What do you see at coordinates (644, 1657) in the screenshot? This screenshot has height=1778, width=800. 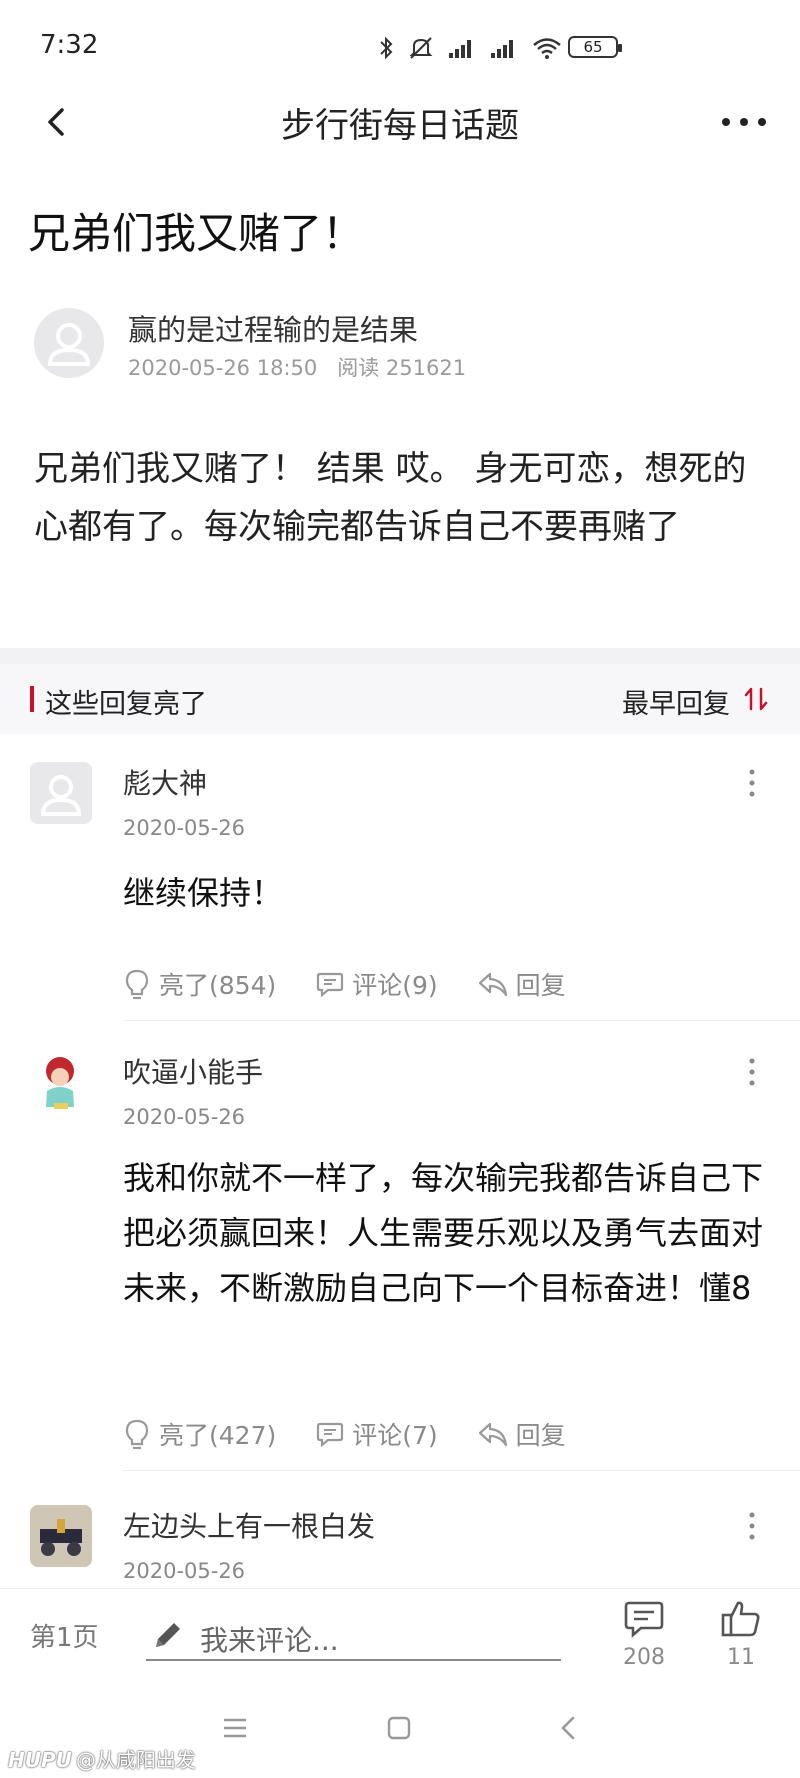 I see `comment-count: 208` at bounding box center [644, 1657].